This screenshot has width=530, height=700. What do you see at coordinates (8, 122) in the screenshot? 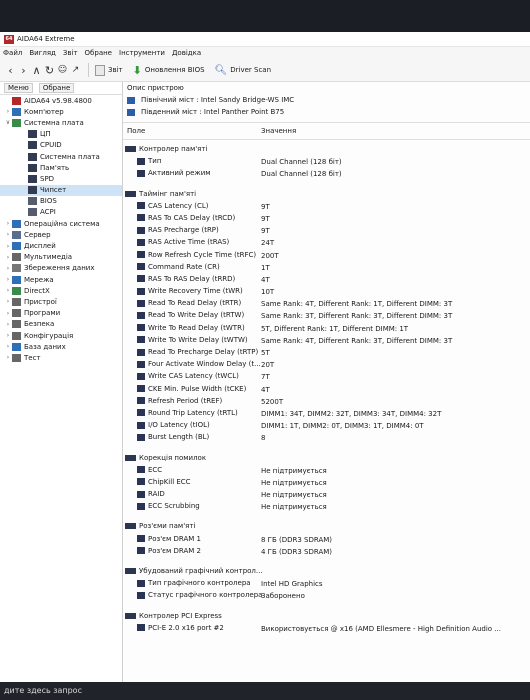
I see `chevron-down-icon: ∨` at bounding box center [8, 122].